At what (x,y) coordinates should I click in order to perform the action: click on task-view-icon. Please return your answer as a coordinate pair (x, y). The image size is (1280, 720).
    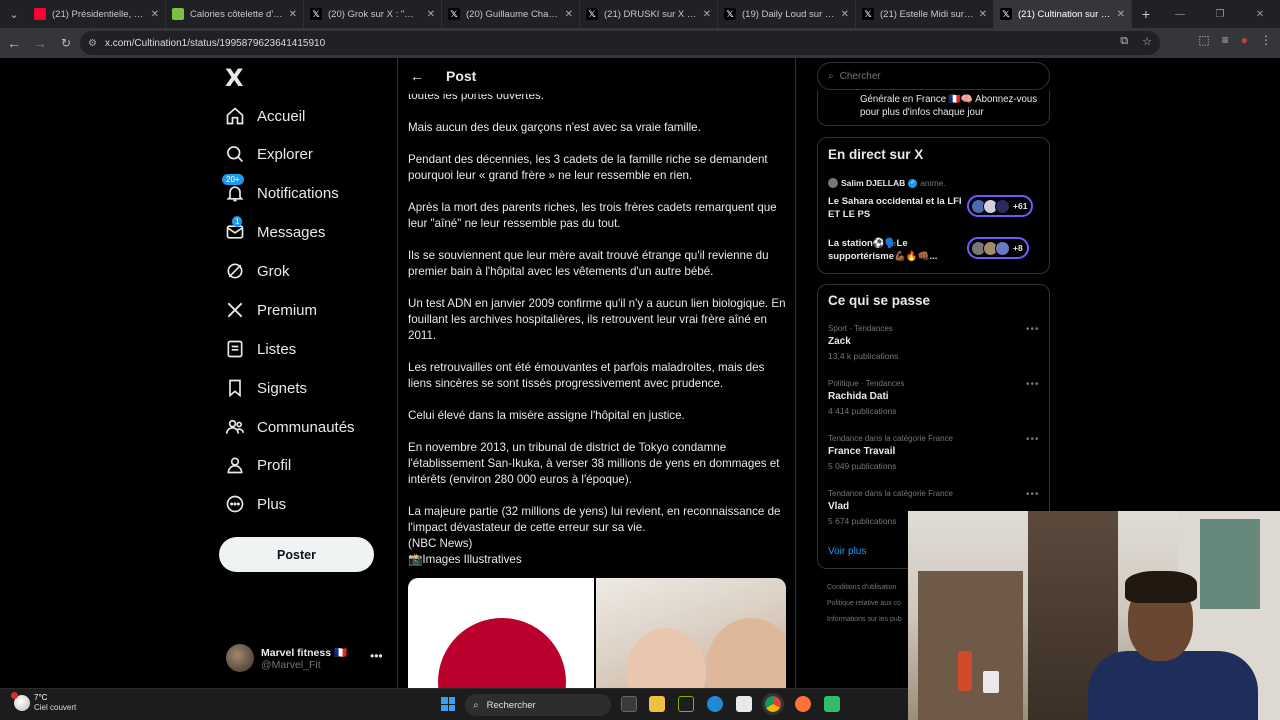
    Looking at the image, I should click on (629, 704).